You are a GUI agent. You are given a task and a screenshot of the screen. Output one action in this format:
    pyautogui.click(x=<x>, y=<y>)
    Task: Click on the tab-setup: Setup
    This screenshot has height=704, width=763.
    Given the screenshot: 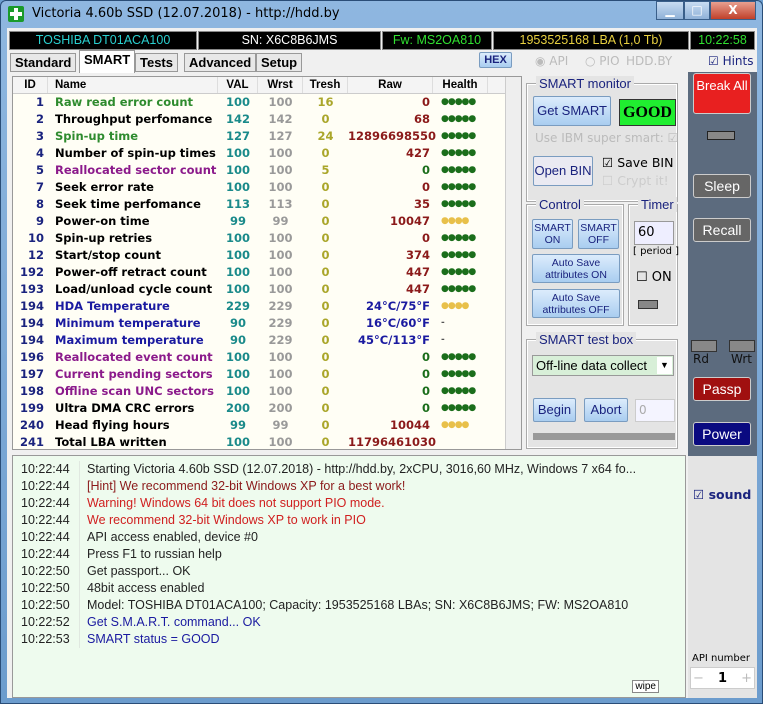 What is the action you would take?
    pyautogui.click(x=279, y=62)
    